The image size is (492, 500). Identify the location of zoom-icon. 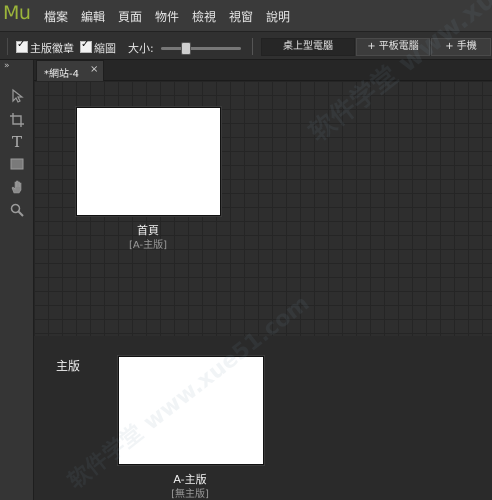
(17, 210).